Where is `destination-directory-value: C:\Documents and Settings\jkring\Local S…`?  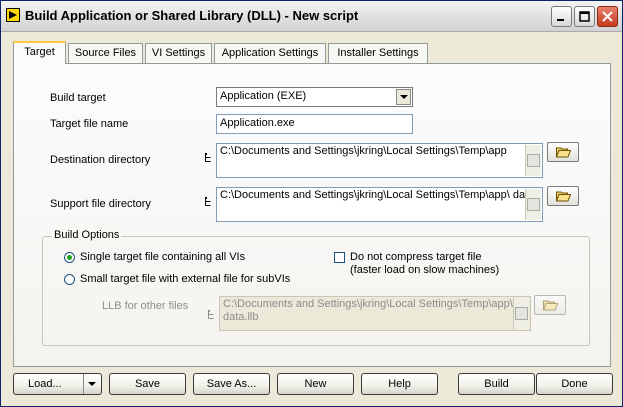 destination-directory-value: C:\Documents and Settings\jkring\Local S… is located at coordinates (363, 151).